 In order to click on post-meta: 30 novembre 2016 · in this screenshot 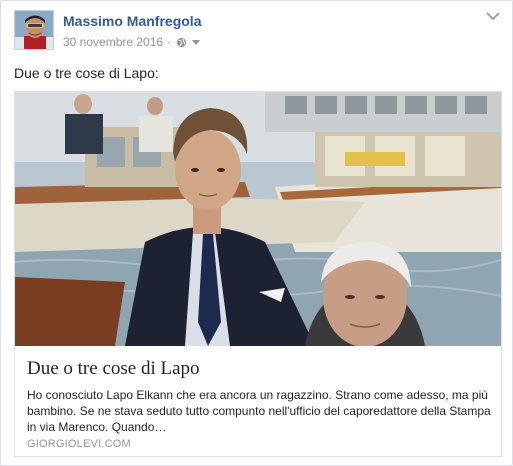, I will do `click(132, 42)`.